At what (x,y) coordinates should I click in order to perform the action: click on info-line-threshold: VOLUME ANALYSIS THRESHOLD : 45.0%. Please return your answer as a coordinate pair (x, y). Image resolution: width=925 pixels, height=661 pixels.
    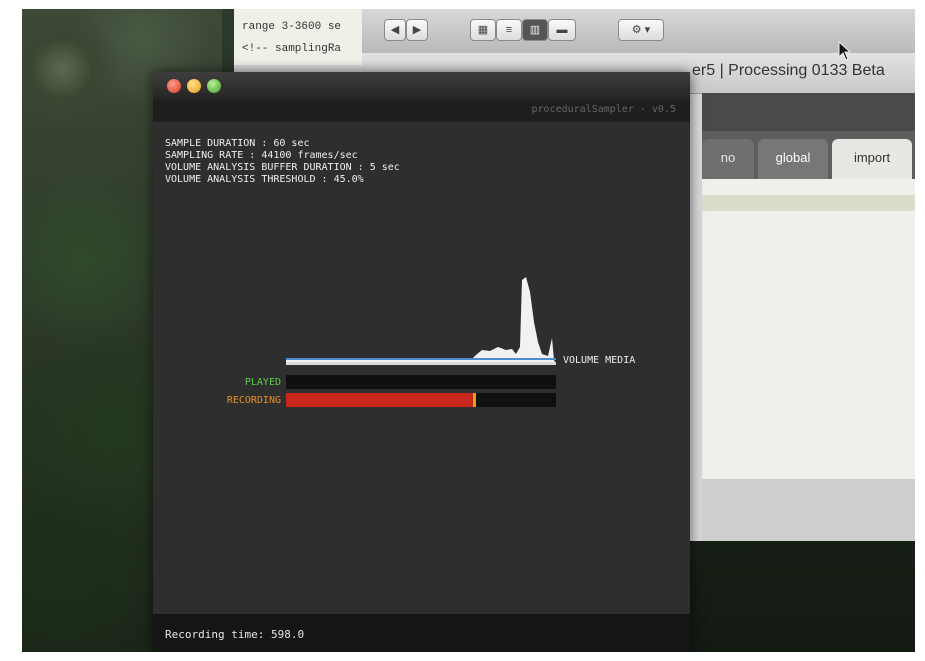
    Looking at the image, I should click on (264, 179).